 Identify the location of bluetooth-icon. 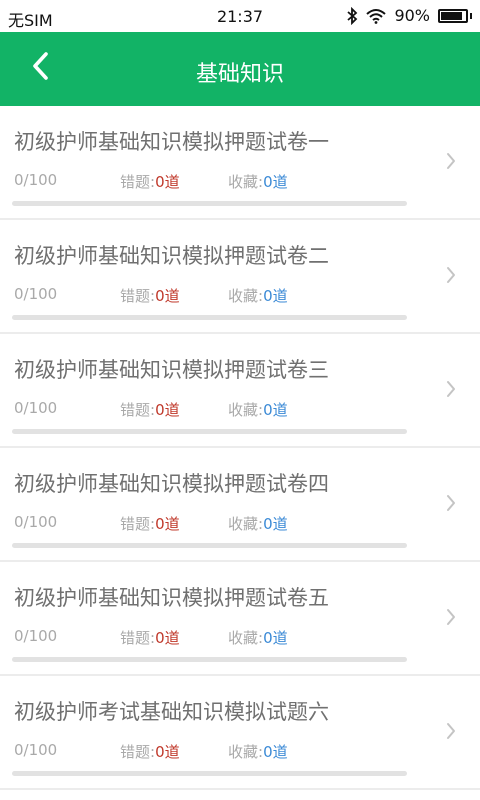
(352, 15).